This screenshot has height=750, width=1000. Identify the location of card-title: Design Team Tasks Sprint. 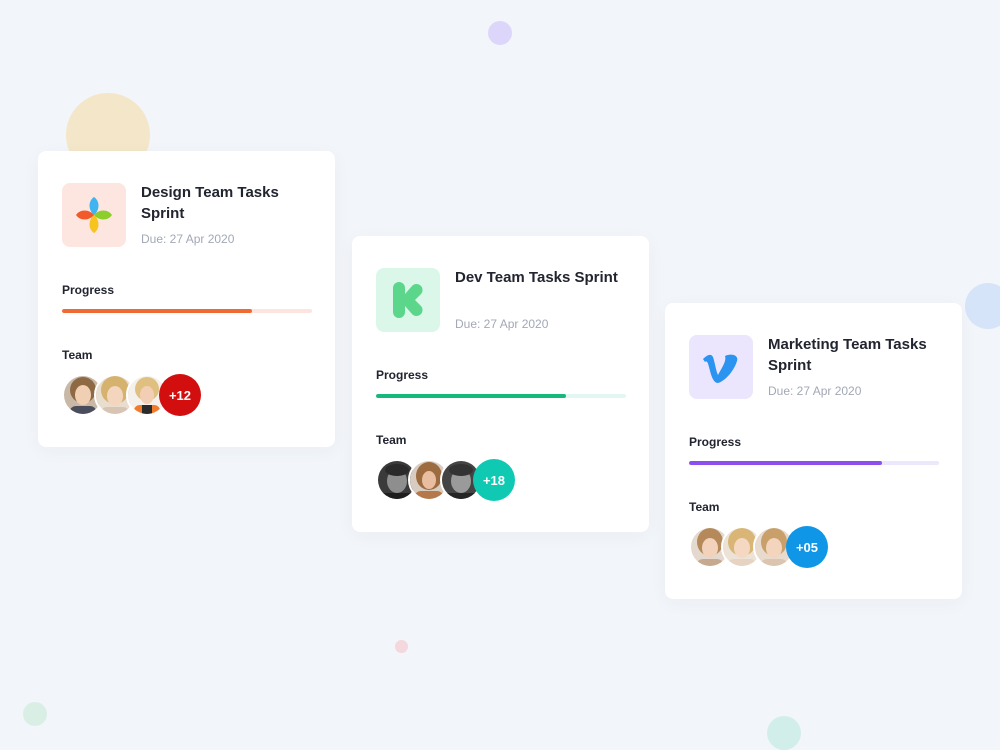
(210, 203).